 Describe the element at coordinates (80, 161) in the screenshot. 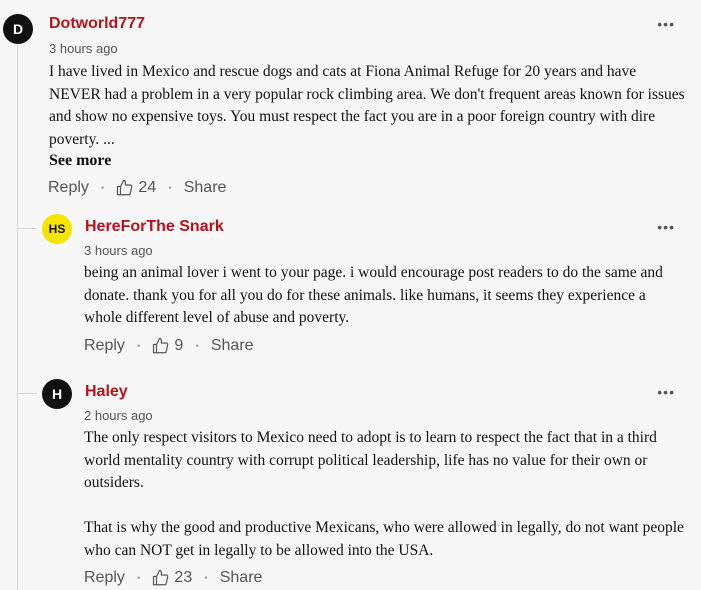

I see `see-more-link: See more` at that location.